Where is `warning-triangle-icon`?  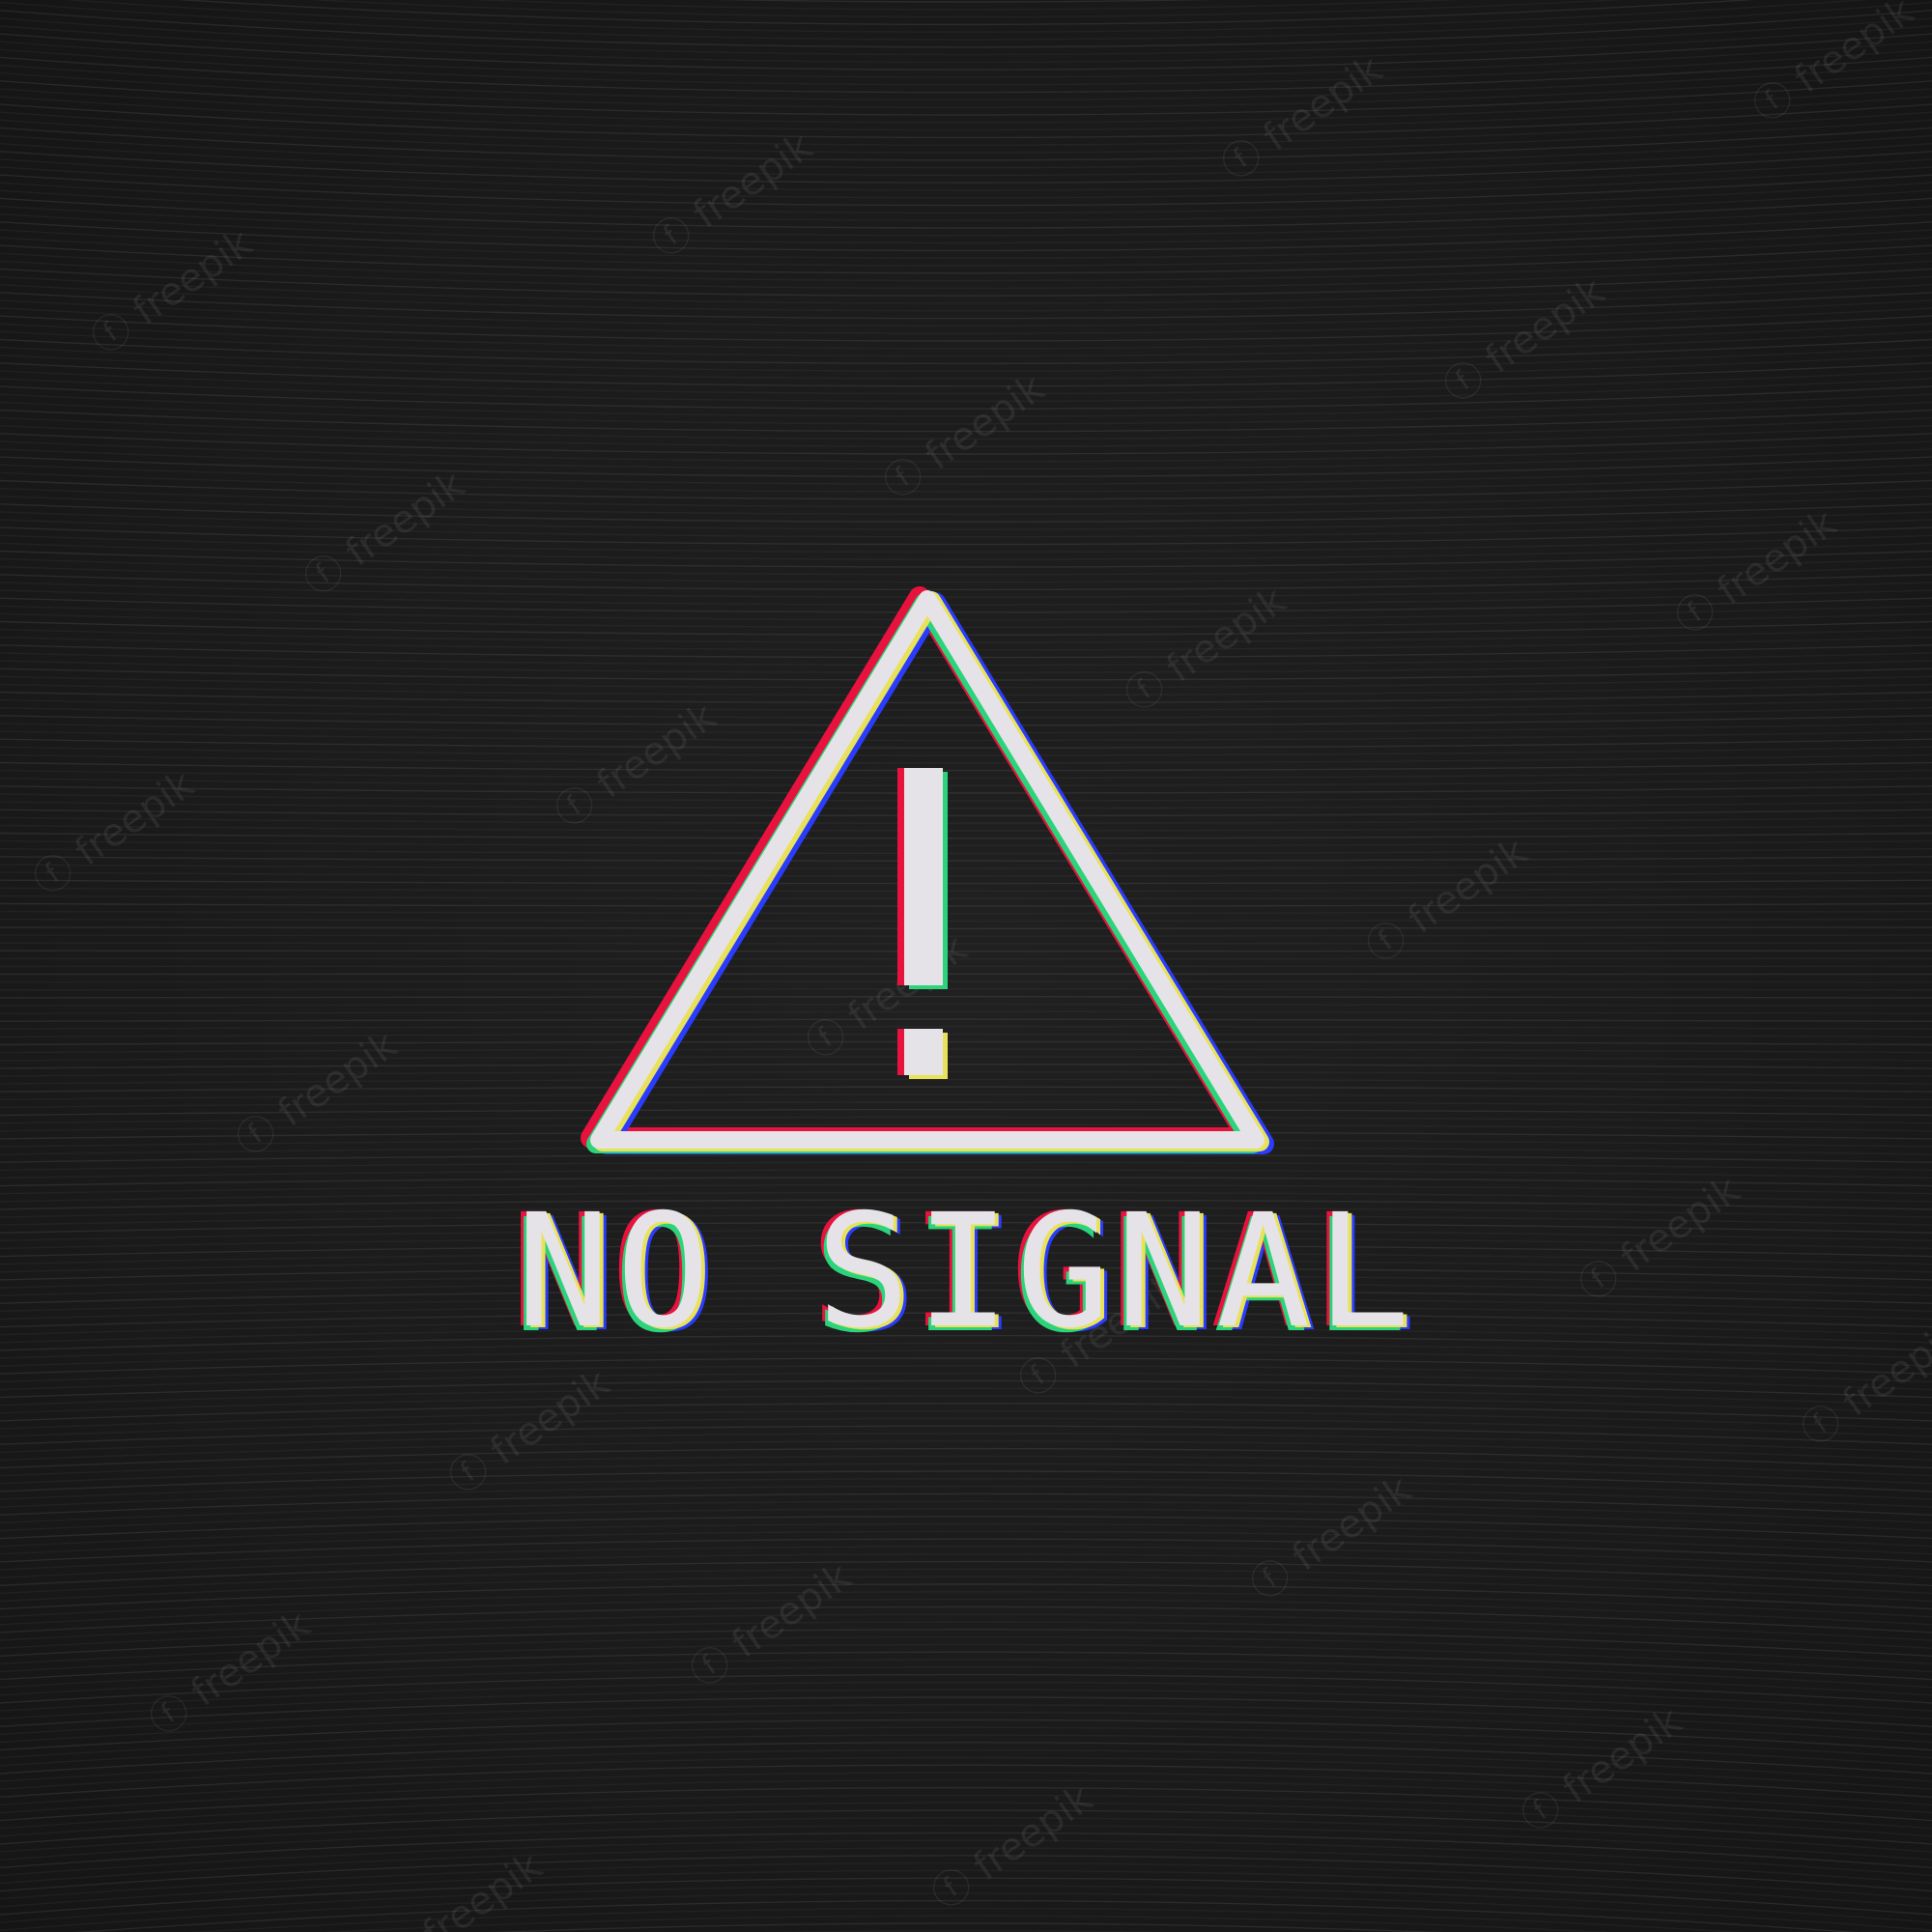
warning-triangle-icon is located at coordinates (927, 870).